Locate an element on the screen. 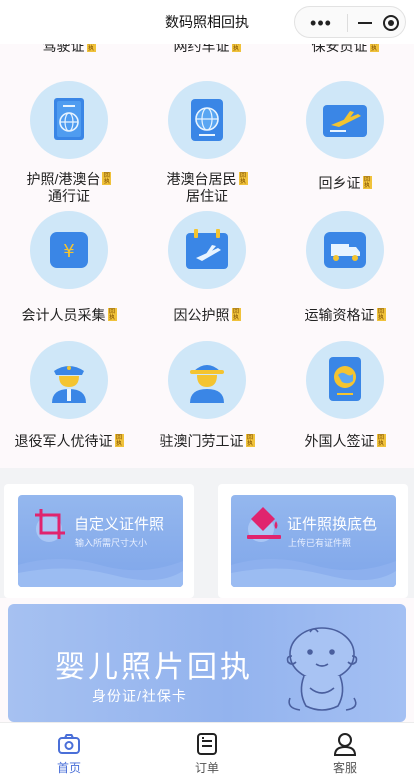 The image size is (414, 780). banner-subtitle: 身份证/社保卡 is located at coordinates (139, 696).